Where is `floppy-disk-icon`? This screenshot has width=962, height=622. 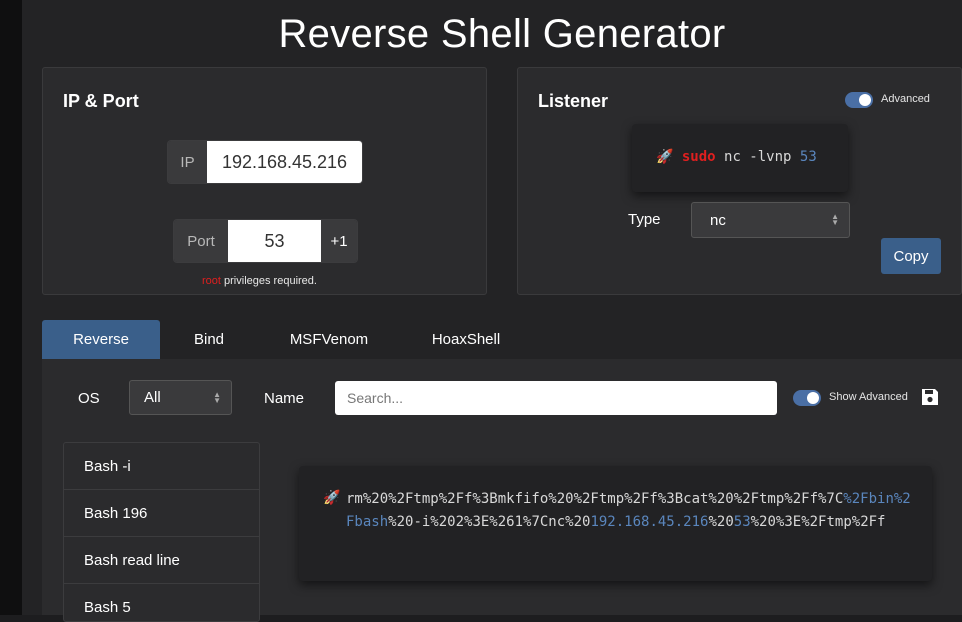 floppy-disk-icon is located at coordinates (930, 397).